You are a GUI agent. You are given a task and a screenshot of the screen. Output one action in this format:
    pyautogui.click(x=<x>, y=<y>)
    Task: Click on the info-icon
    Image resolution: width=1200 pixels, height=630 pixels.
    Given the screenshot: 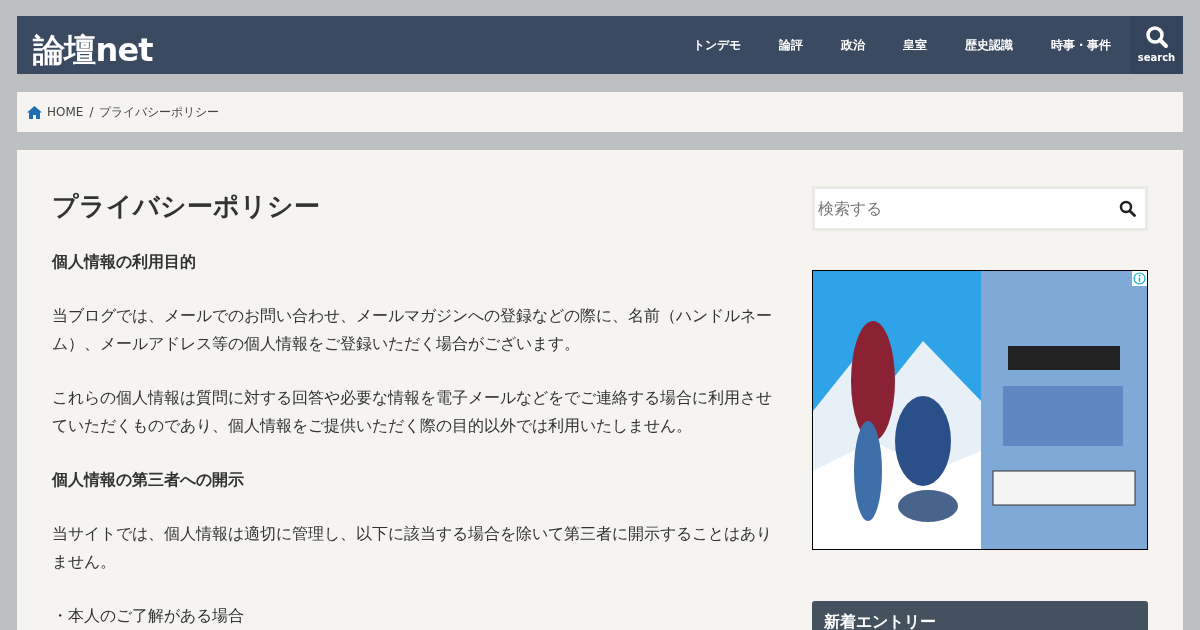 What is the action you would take?
    pyautogui.click(x=1139, y=278)
    